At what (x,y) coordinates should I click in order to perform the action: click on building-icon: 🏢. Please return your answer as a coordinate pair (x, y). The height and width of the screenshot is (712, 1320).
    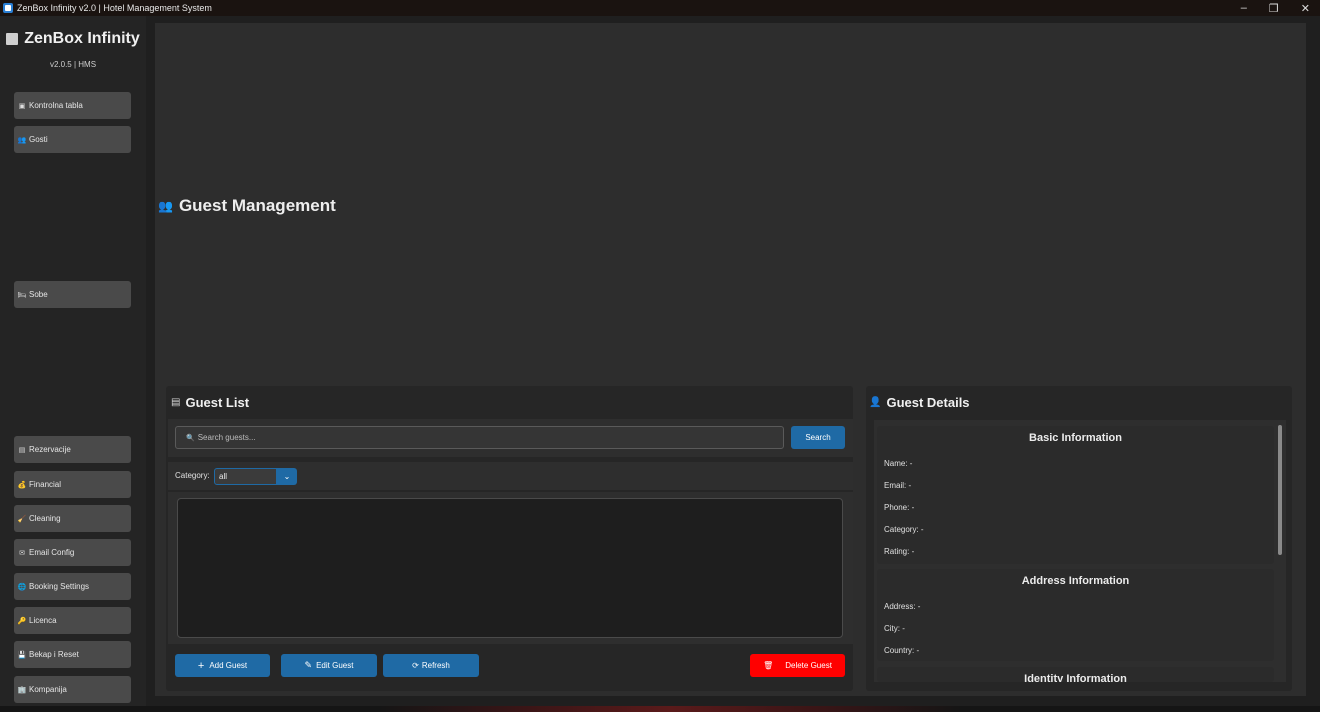
    Looking at the image, I should click on (22, 690).